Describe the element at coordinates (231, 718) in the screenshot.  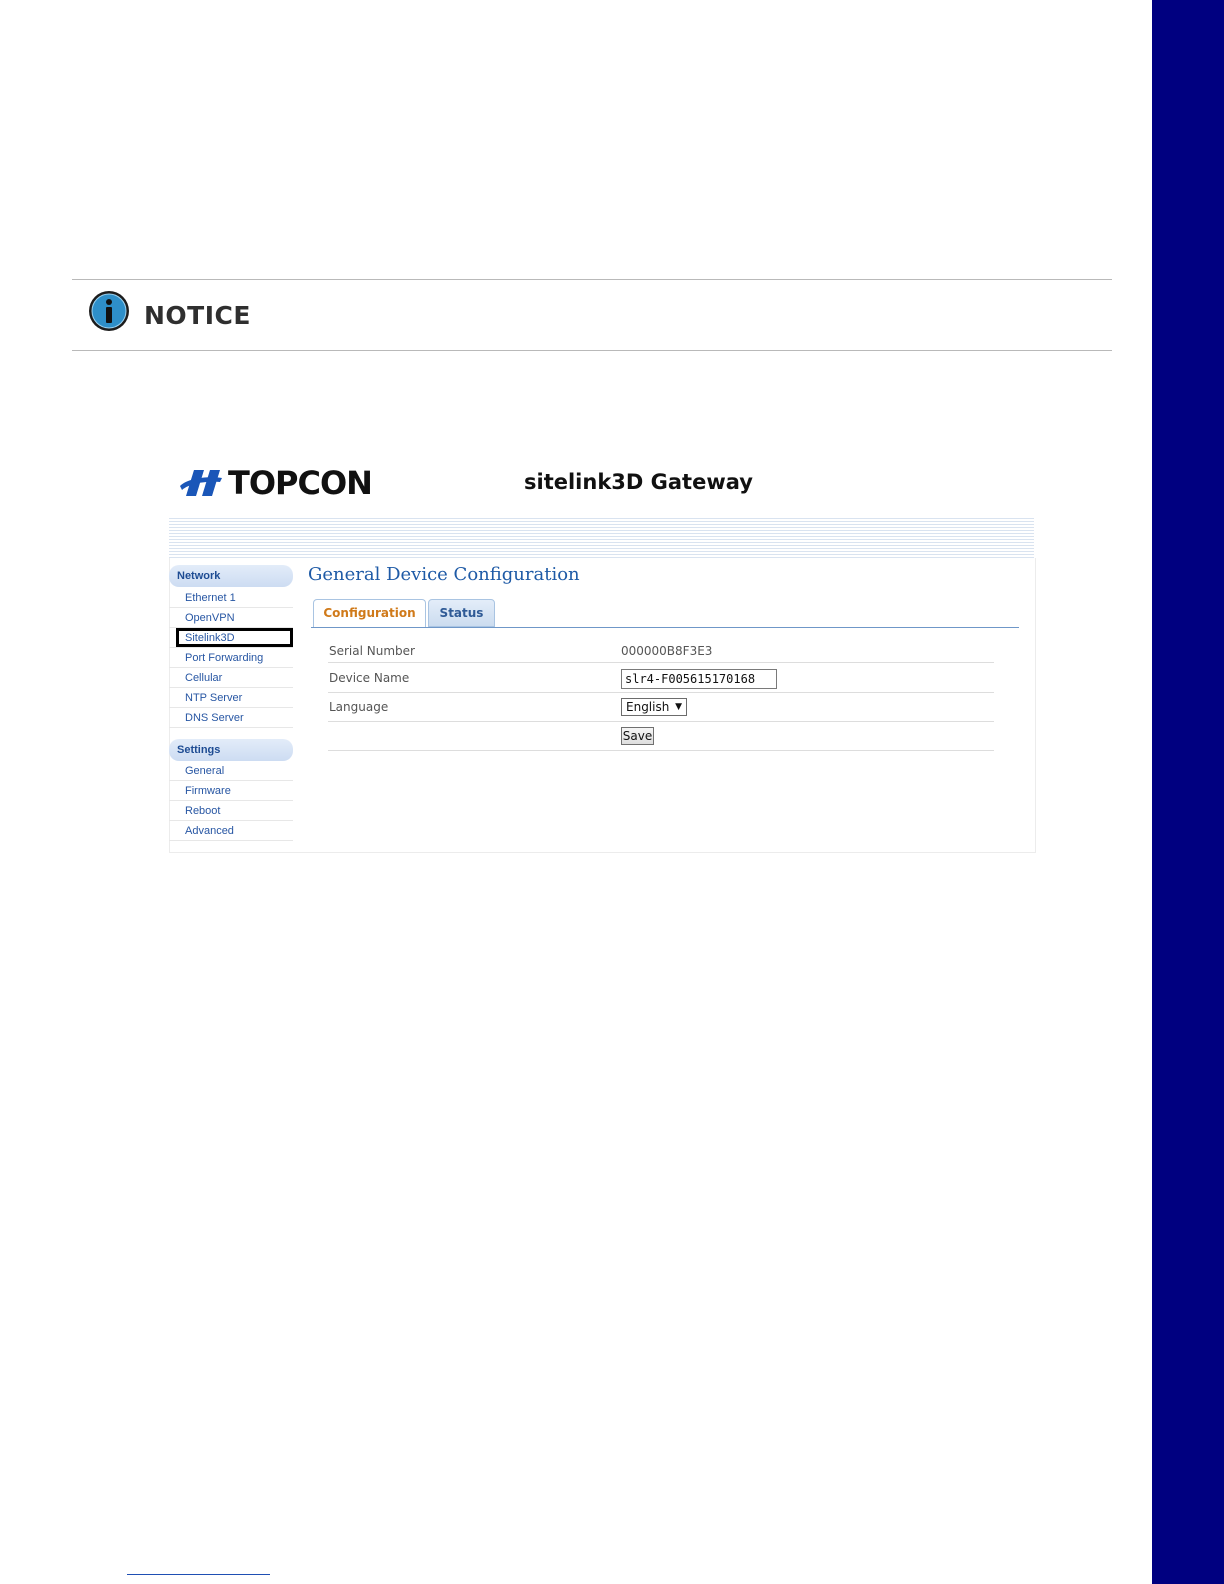
I see `nav-item-dns-server: DNS Server` at that location.